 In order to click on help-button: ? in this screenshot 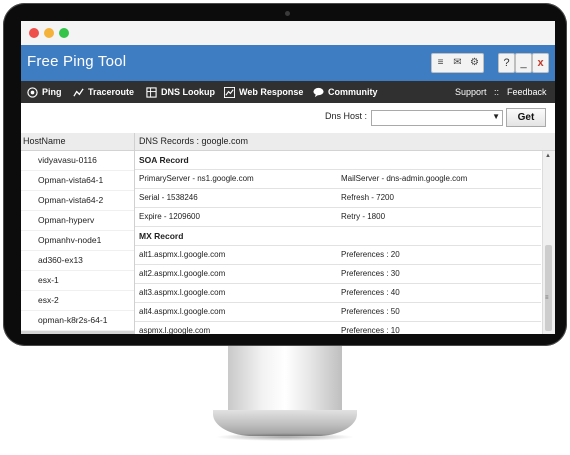, I will do `click(506, 63)`.